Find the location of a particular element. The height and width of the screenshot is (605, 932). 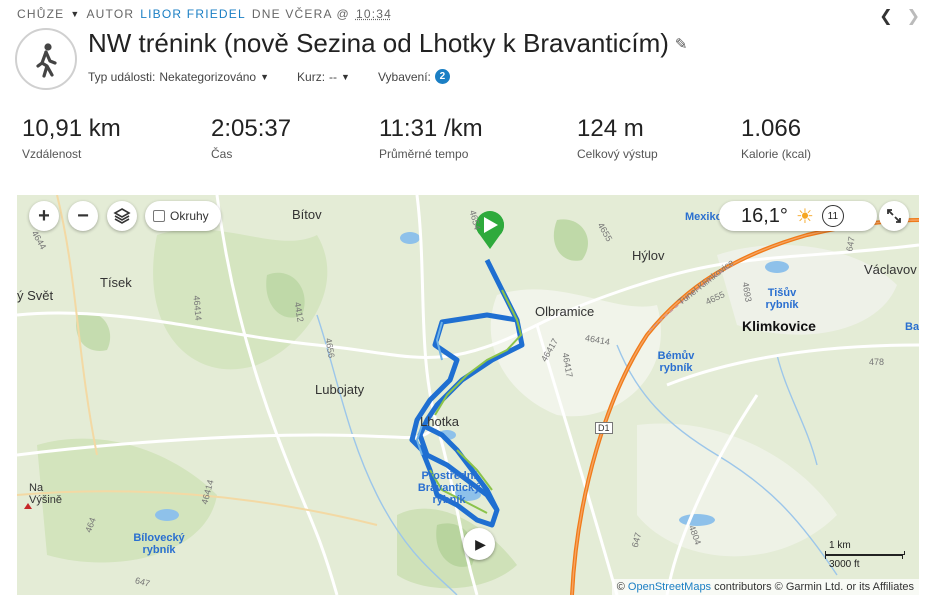

fullscreen-button is located at coordinates (894, 216).